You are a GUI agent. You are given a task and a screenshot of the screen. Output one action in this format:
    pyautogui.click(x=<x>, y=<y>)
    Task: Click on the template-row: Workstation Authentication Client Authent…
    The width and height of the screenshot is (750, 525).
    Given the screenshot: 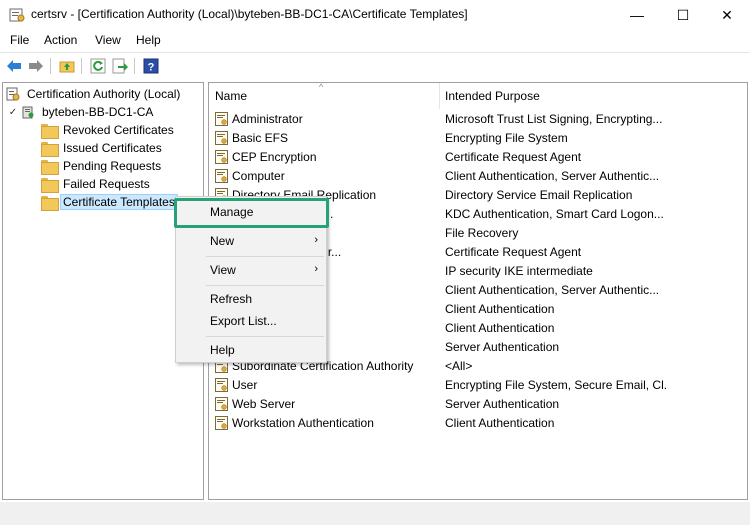 What is the action you would take?
    pyautogui.click(x=478, y=422)
    